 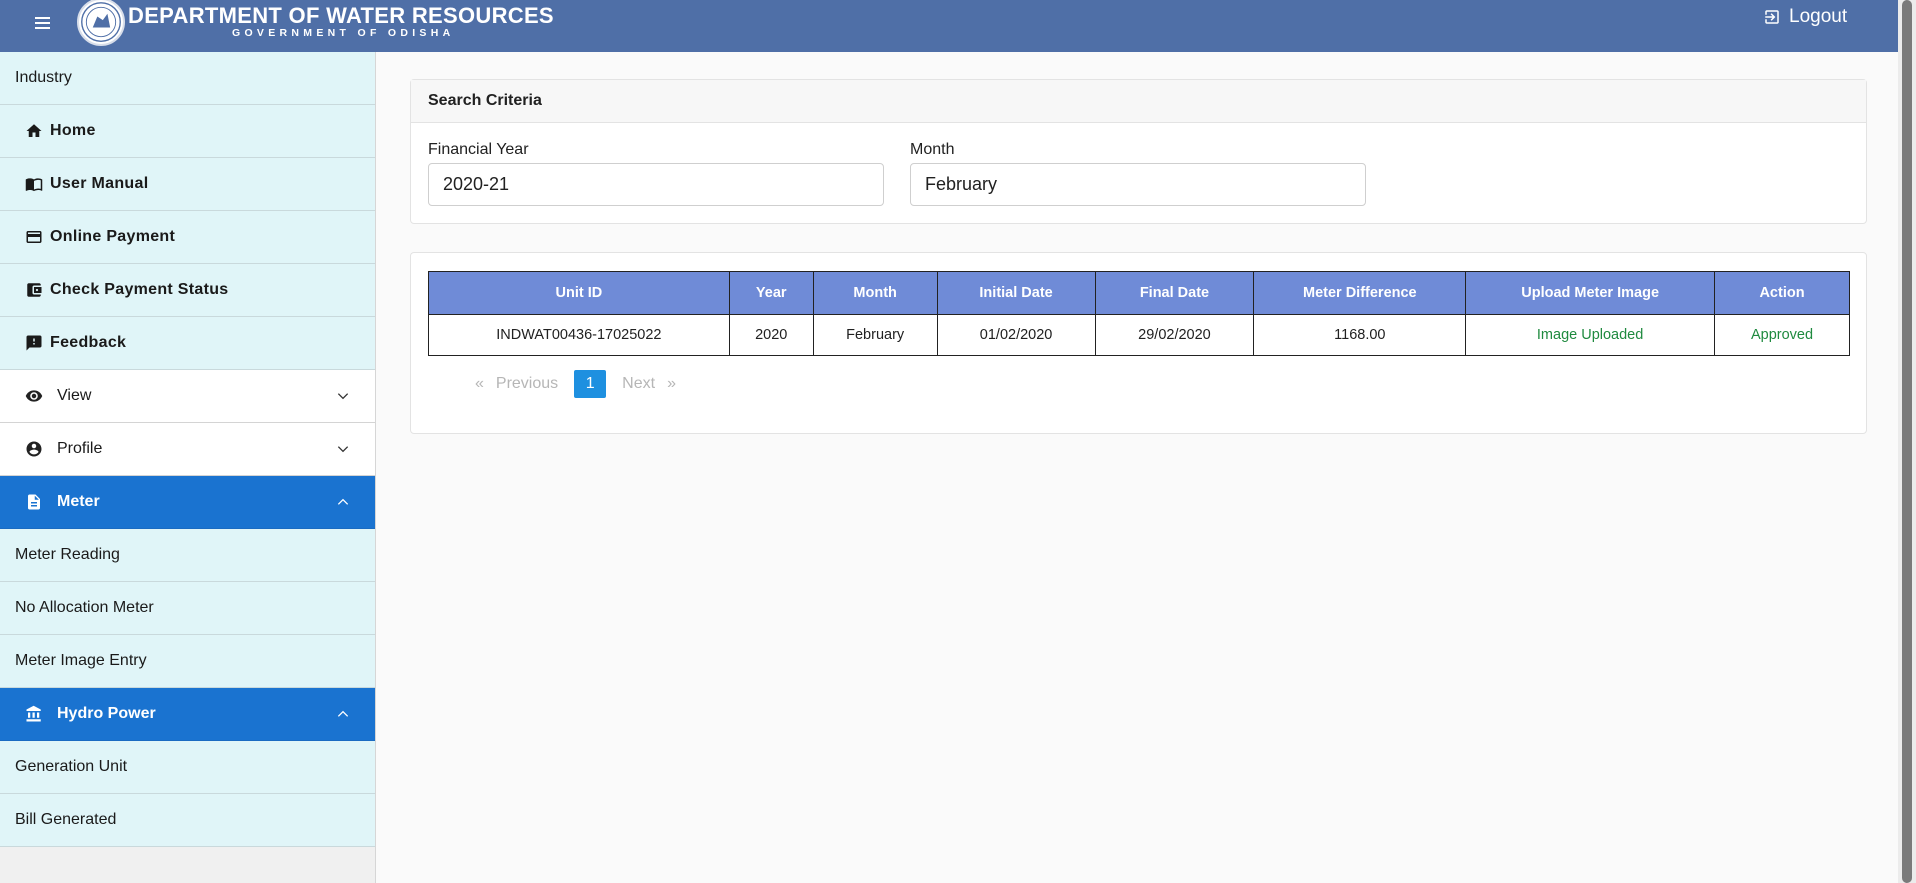 I want to click on financial-year-select: 2020-21, so click(x=656, y=184).